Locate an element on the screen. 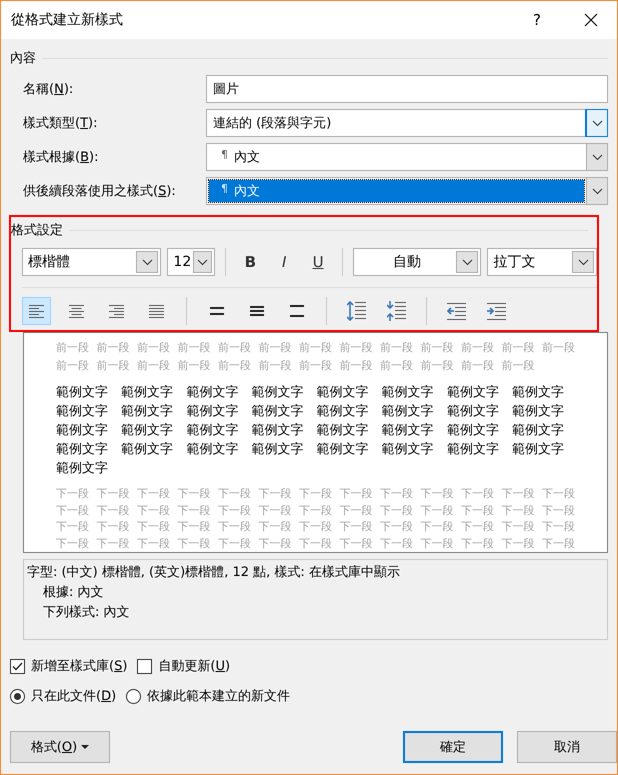  preview-previous-text: 前一段 前一段 前一段 前一段 前一段 前一段 前一段 前一段 前一段 前一段 前一段 前一段 前一段 is located at coordinates (316, 348).